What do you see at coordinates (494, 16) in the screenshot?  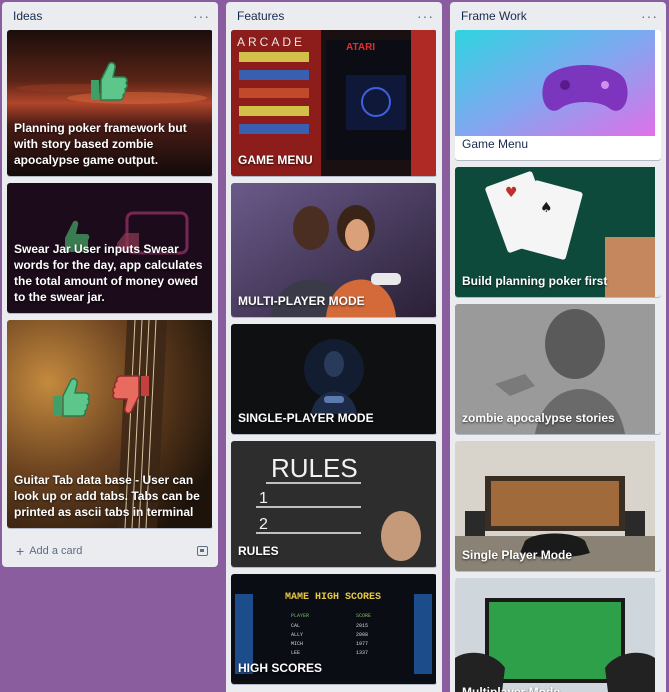 I see `list-title: Frame Work` at bounding box center [494, 16].